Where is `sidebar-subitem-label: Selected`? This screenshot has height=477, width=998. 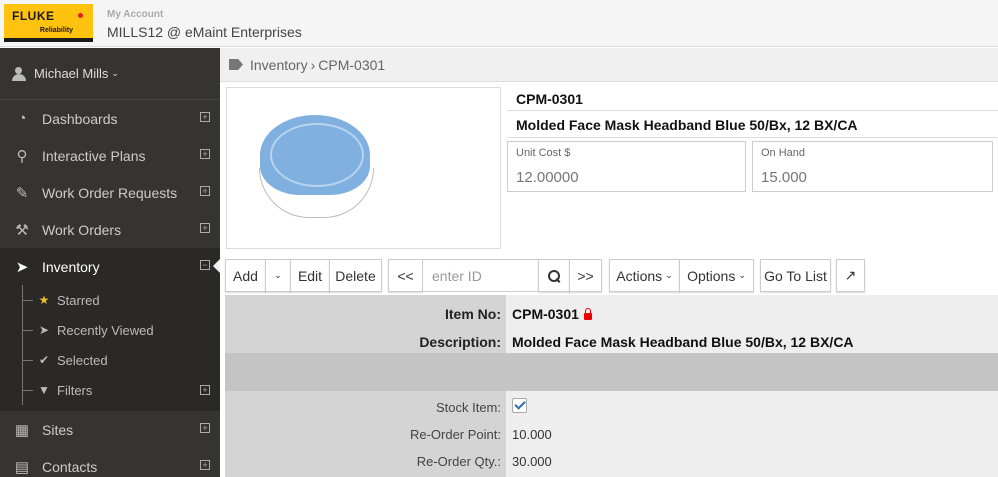 sidebar-subitem-label: Selected is located at coordinates (82, 360).